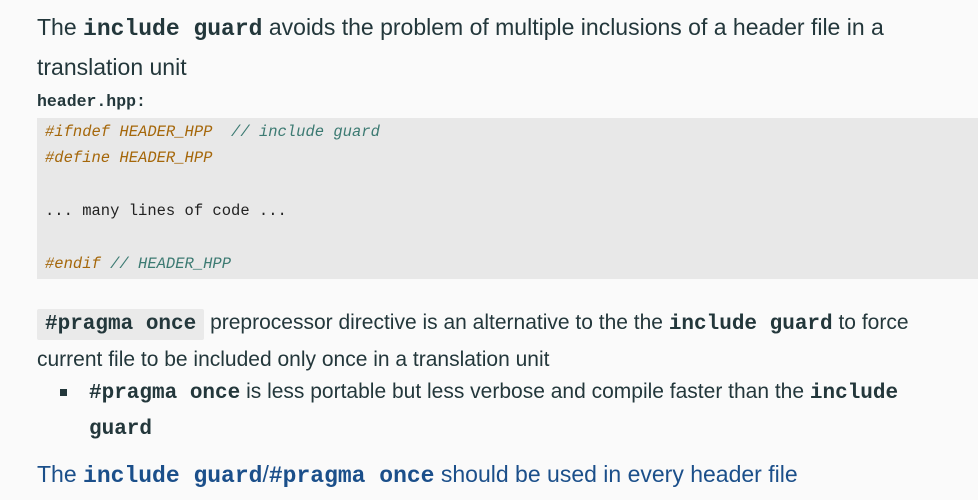  I want to click on code-line-ifndef: #ifndef HEADER_HPP // include guard, so click(212, 132).